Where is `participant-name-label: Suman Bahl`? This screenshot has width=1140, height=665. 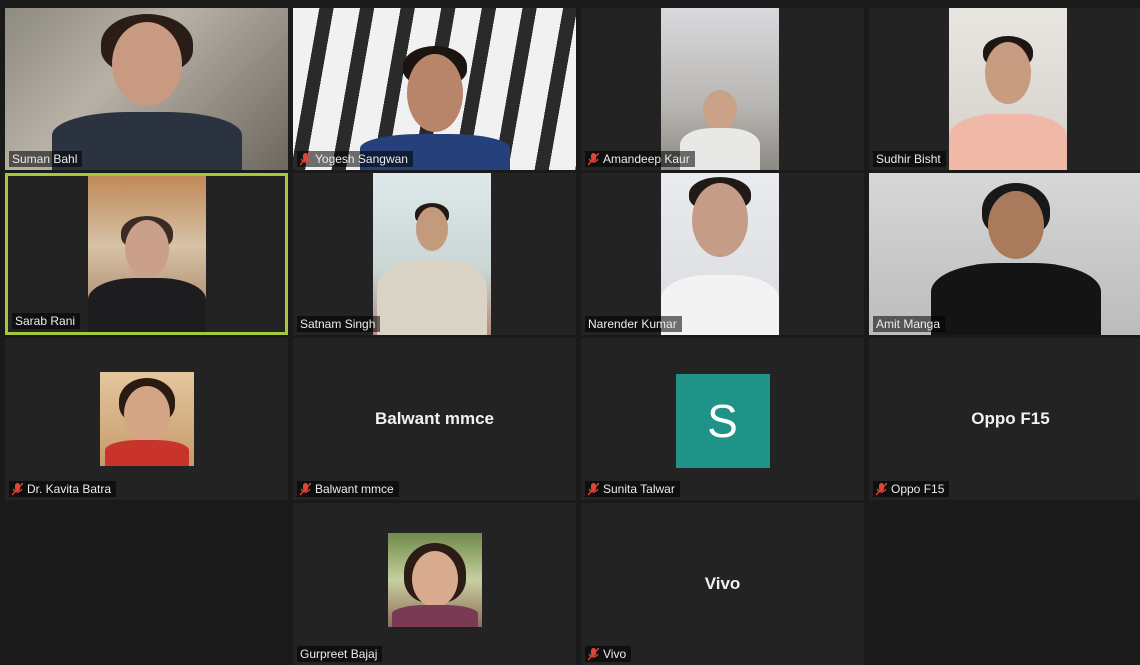 participant-name-label: Suman Bahl is located at coordinates (46, 159).